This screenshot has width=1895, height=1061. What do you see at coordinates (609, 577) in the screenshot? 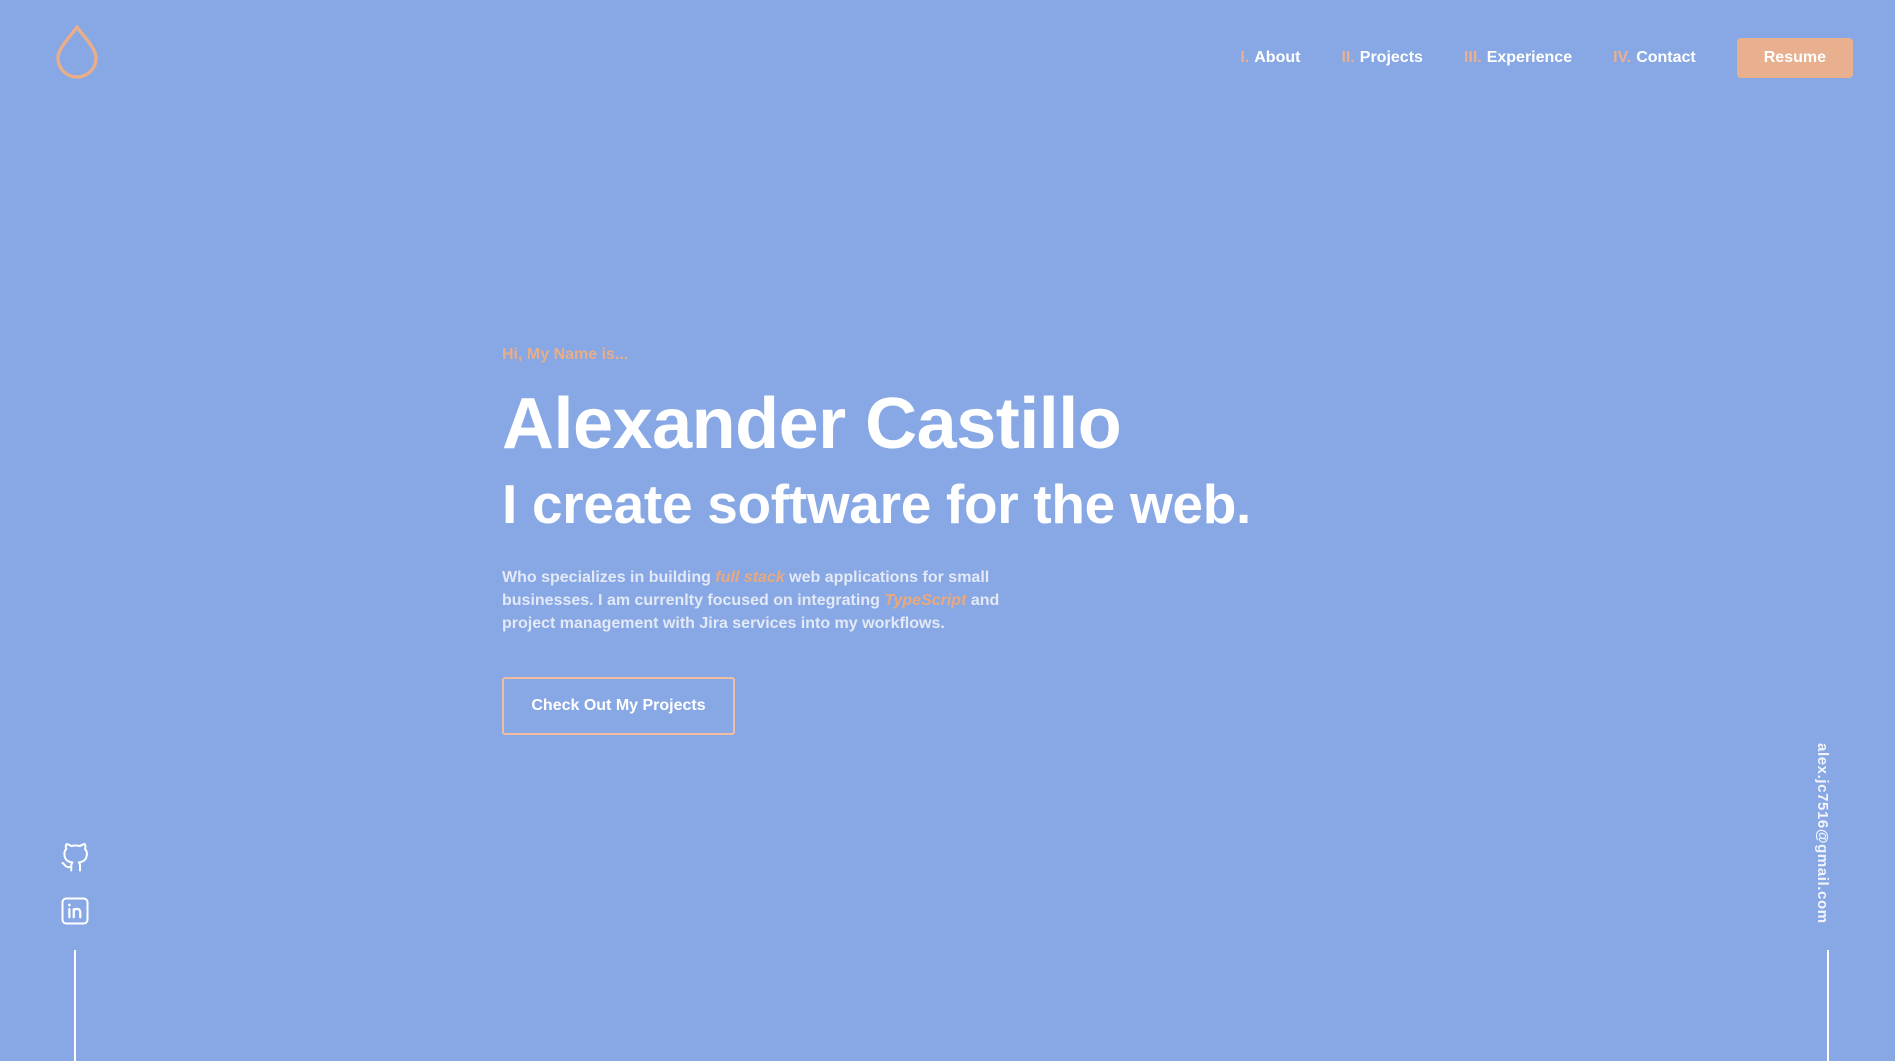
I see `description-text: Who specializes in building` at bounding box center [609, 577].